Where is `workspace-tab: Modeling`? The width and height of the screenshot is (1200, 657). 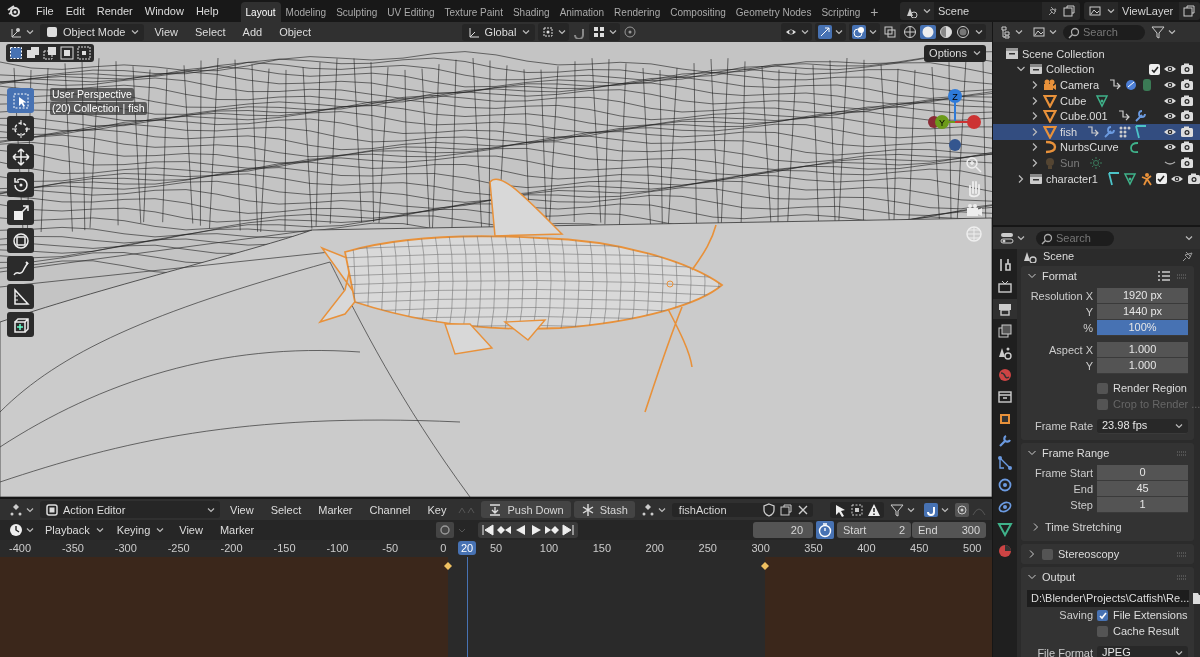
workspace-tab: Modeling is located at coordinates (306, 12).